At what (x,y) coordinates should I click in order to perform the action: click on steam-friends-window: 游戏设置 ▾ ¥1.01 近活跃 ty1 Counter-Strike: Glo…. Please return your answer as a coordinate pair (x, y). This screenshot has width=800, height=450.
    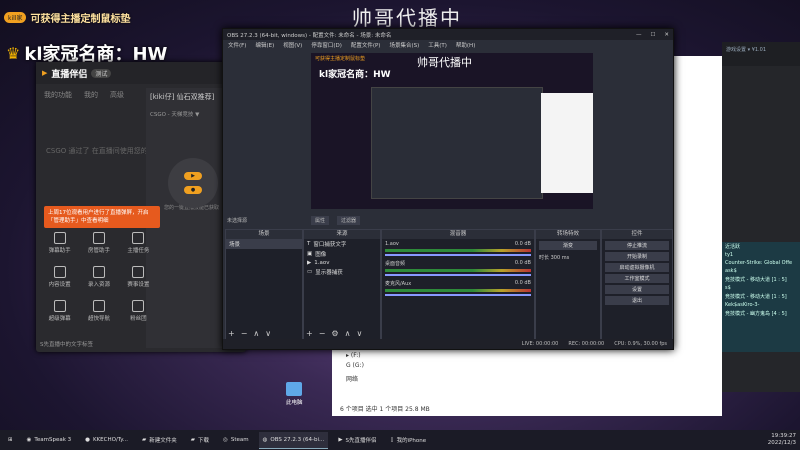
    Looking at the image, I should click on (761, 217).